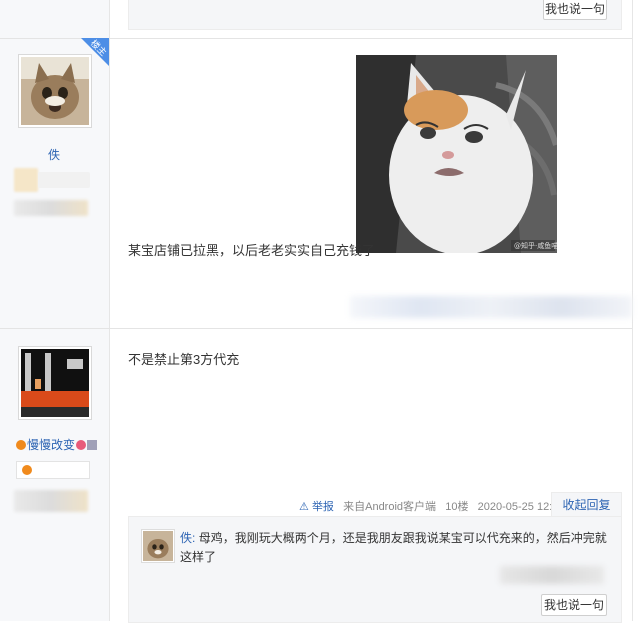 This screenshot has width=640, height=623. Describe the element at coordinates (390, 507) in the screenshot. I see `client-label: 来自Android客户端` at that location.